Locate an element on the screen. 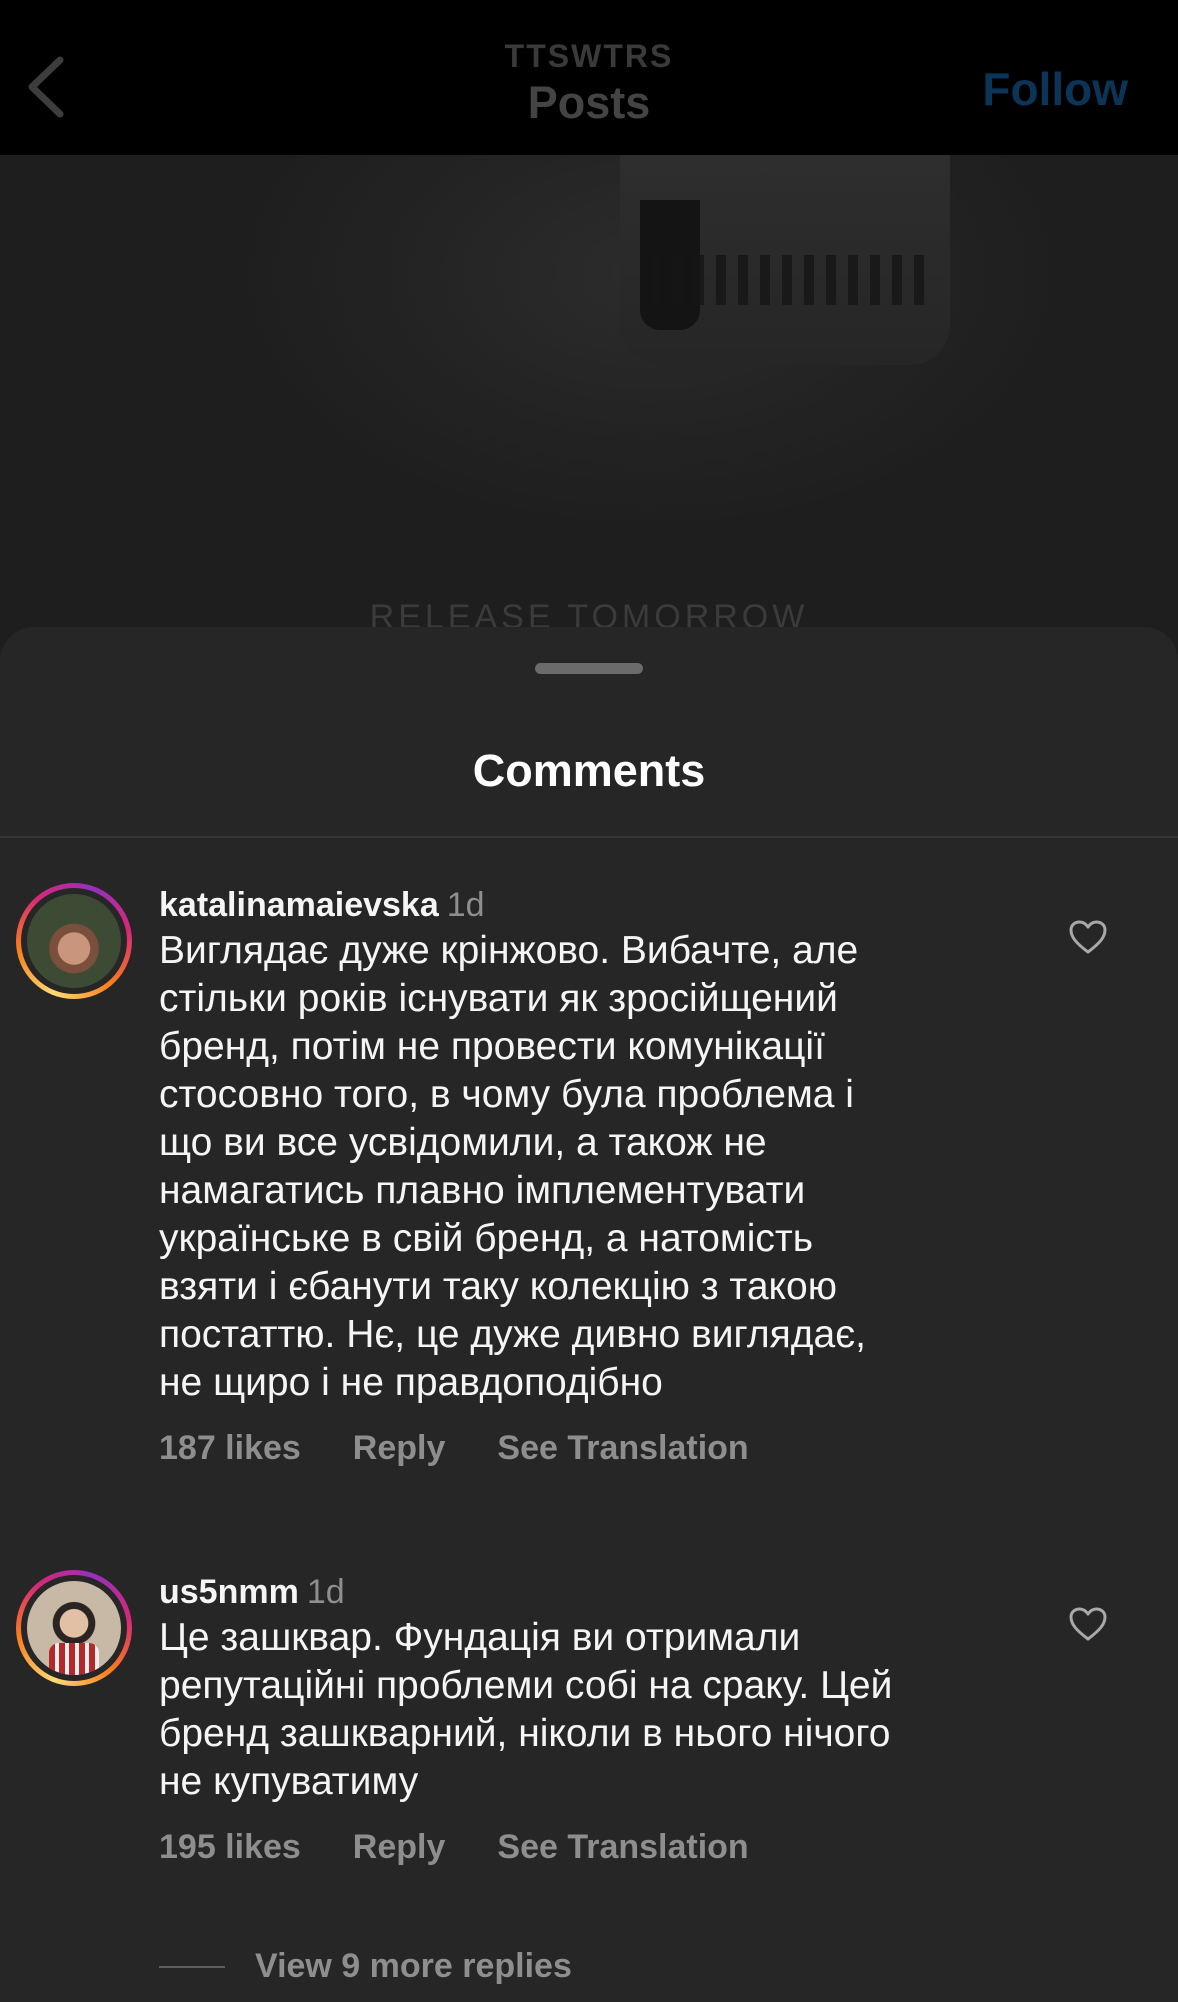 This screenshot has height=2002, width=1178. follow-button: Follow is located at coordinates (1055, 89).